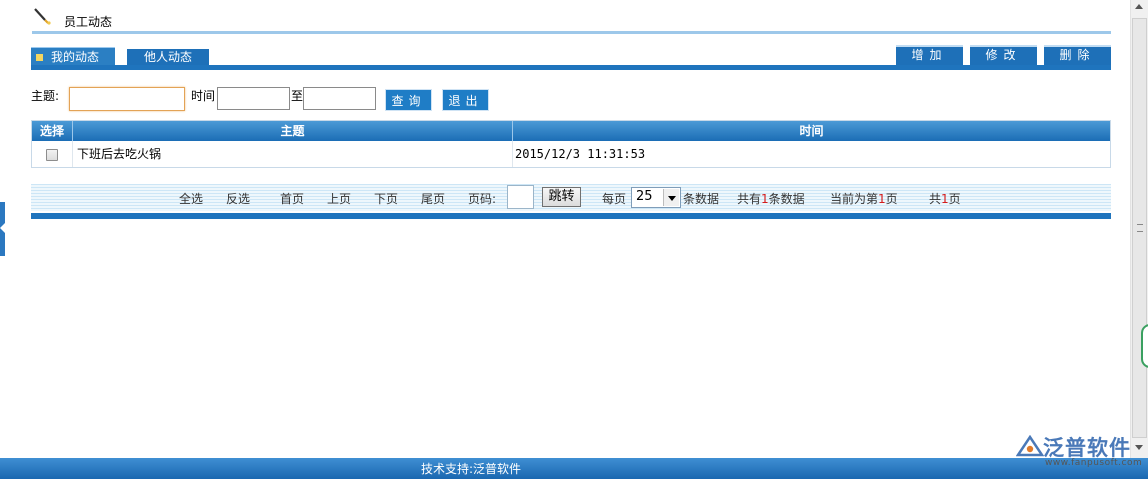  Describe the element at coordinates (292, 131) in the screenshot. I see `column-header-subject: 主题` at that location.